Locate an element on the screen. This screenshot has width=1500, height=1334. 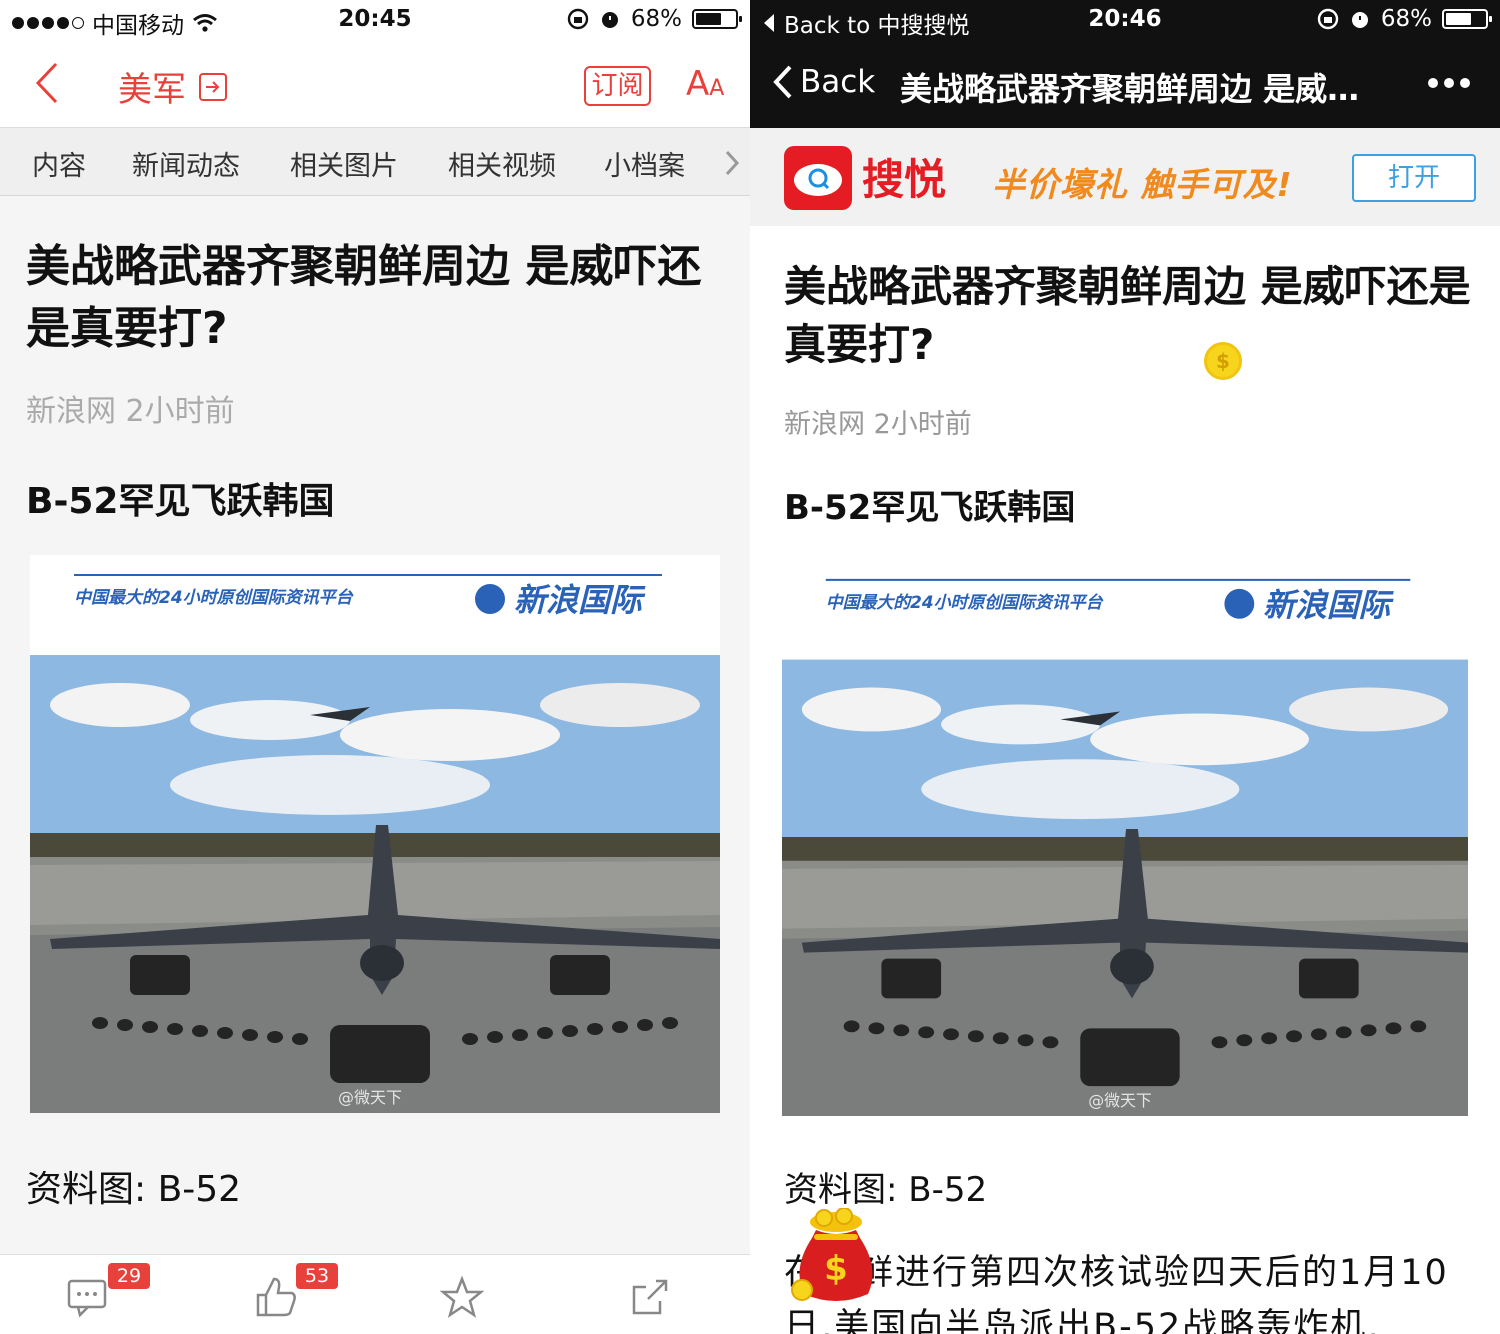
money-bag-icon: $ is located at coordinates (835, 1257).